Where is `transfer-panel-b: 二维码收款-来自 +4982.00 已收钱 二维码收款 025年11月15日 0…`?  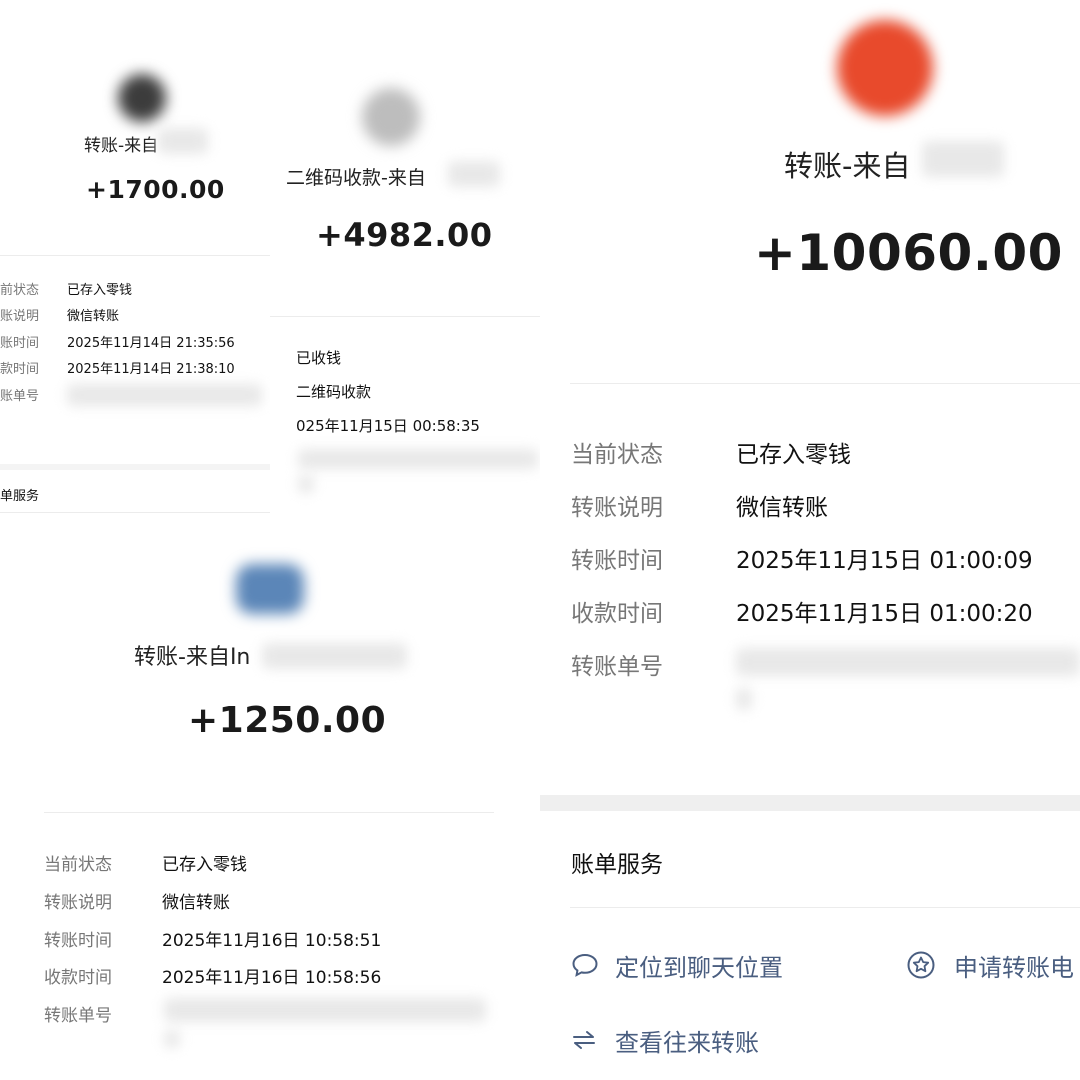 transfer-panel-b: 二维码收款-来自 +4982.00 已收钱 二维码收款 025年11月15日 0… is located at coordinates (405, 292).